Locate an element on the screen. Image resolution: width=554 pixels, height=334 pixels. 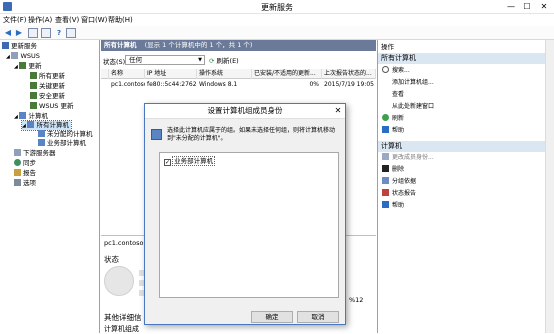
tree-item-critical: 关键更新 is located at coordinates (47, 86).